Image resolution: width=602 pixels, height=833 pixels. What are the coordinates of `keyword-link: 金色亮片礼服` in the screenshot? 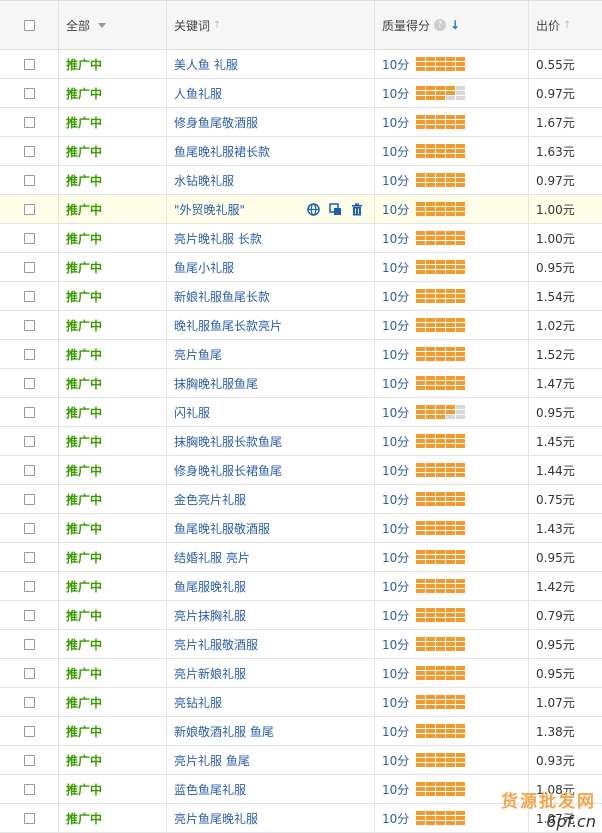 It's located at (210, 499).